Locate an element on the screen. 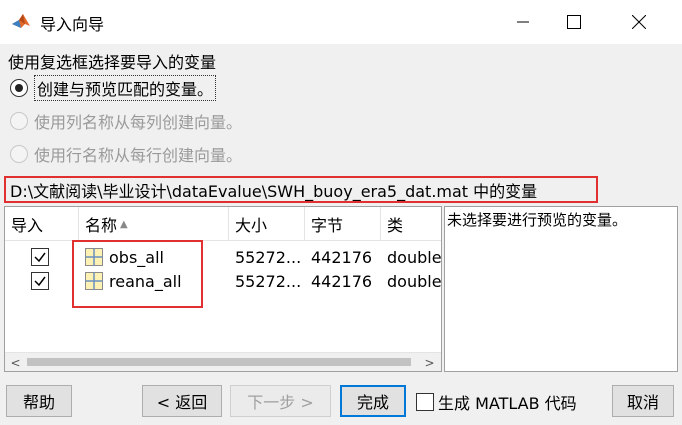 This screenshot has height=425, width=682. table-header: 导入 名称 ▲ 大小 字节 类 is located at coordinates (223, 224).